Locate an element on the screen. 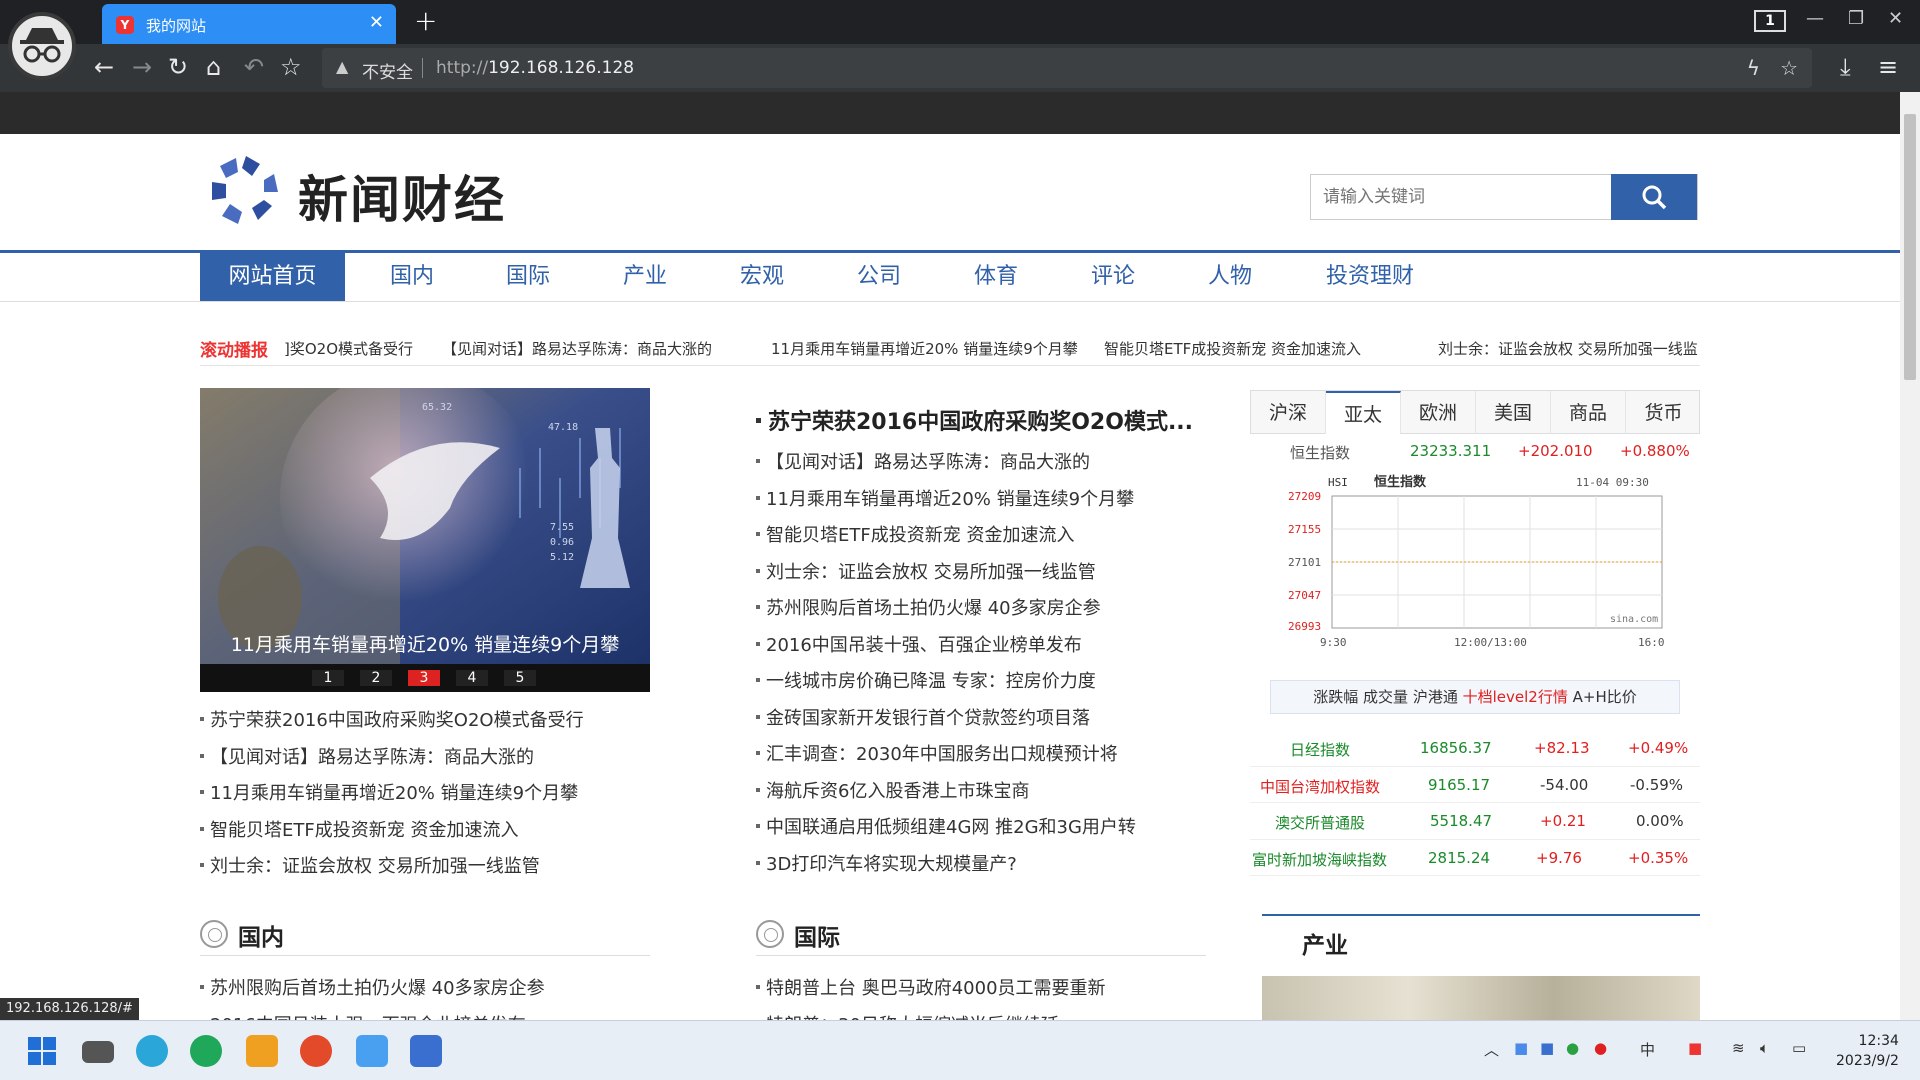 The width and height of the screenshot is (1920, 1080). list-item: 金砖国家新开发银行首个贷款签约项目落 is located at coordinates (986, 722).